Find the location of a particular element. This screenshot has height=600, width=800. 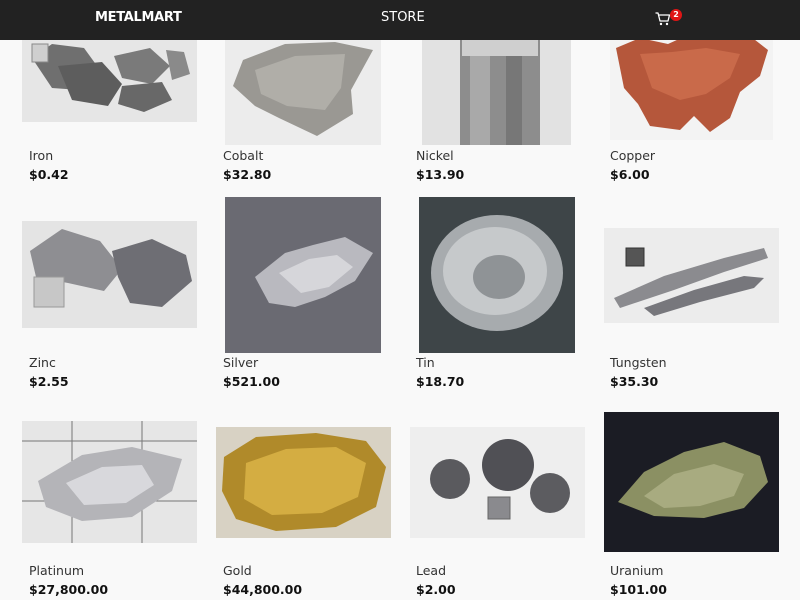

product-price: $521.00 is located at coordinates (251, 381).